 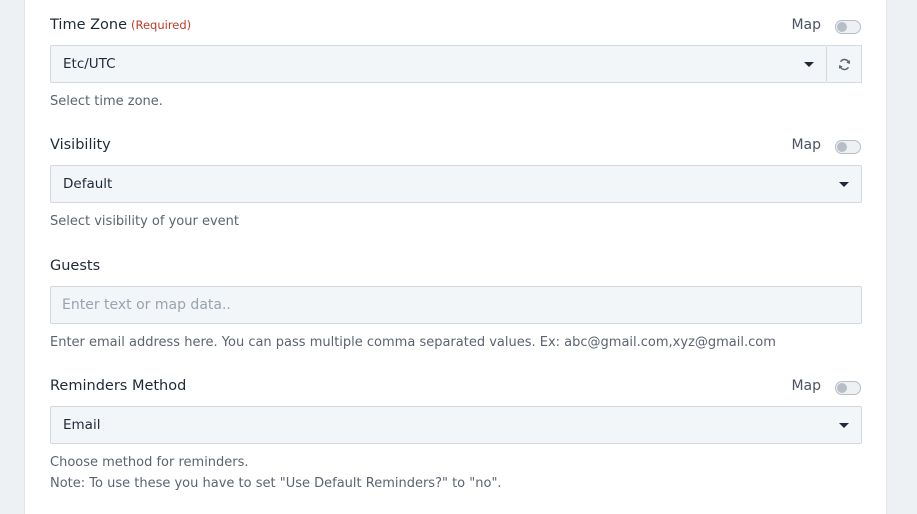 I want to click on reminders-map-label: Map, so click(x=806, y=386).